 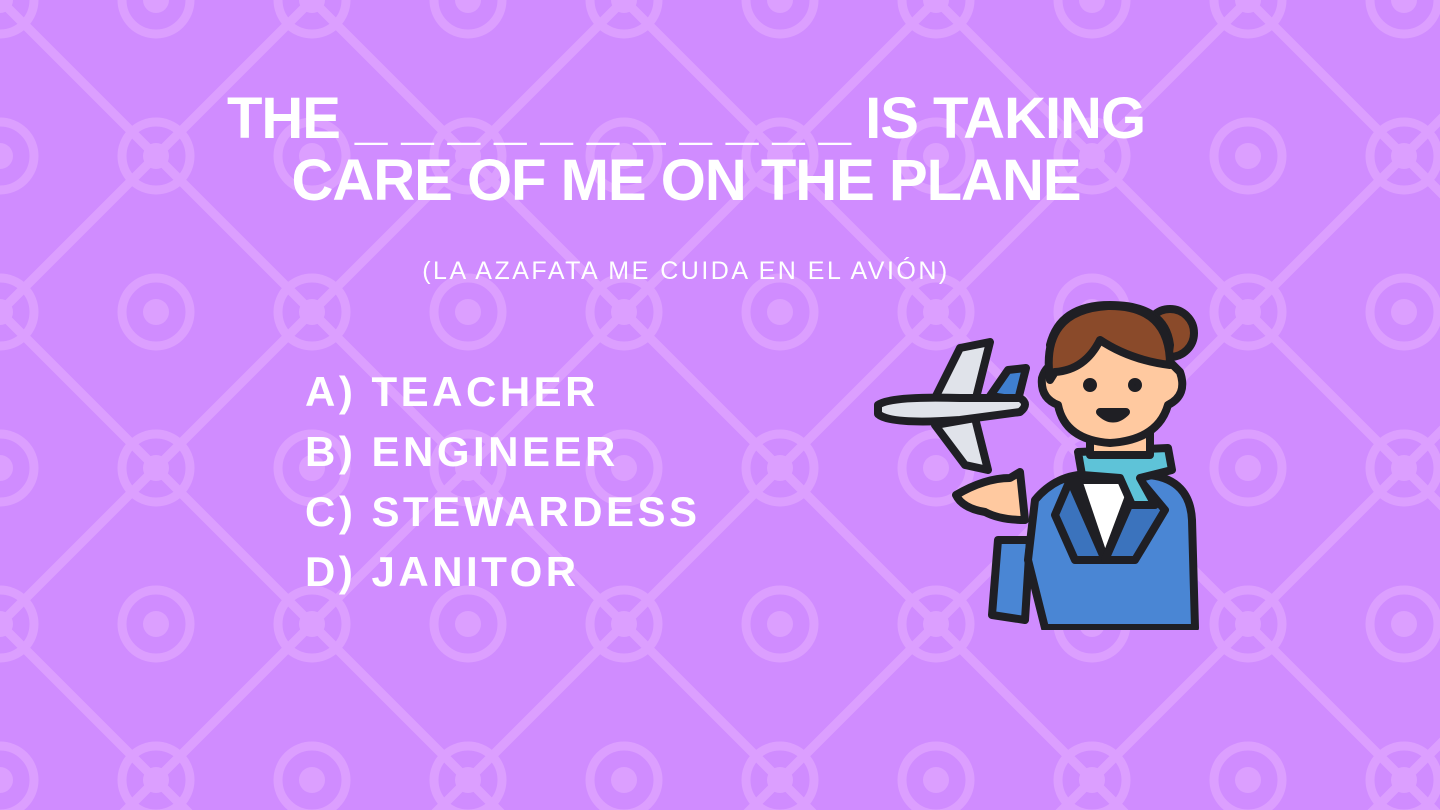 What do you see at coordinates (1036, 465) in the screenshot?
I see `stewardess-with-airplane-icon` at bounding box center [1036, 465].